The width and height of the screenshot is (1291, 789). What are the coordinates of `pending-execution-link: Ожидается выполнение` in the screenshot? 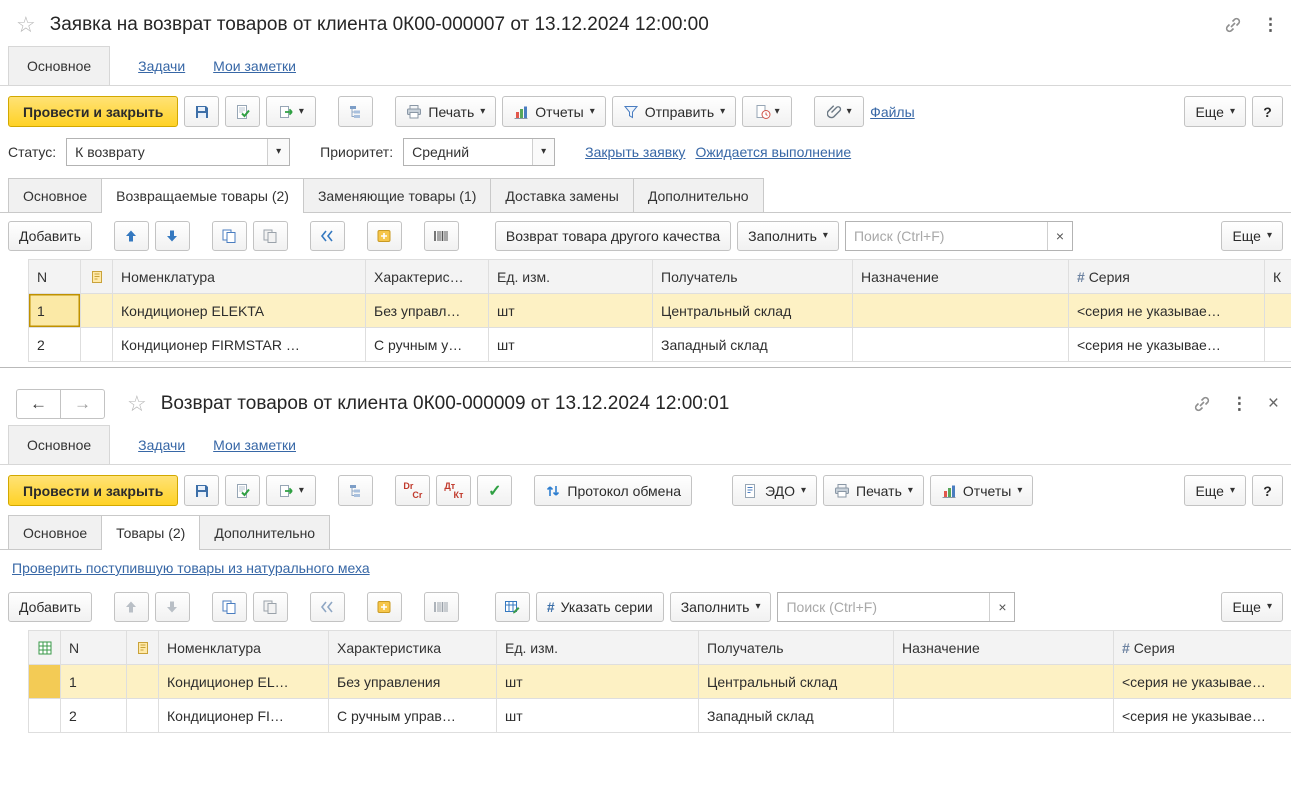 It's located at (773, 152).